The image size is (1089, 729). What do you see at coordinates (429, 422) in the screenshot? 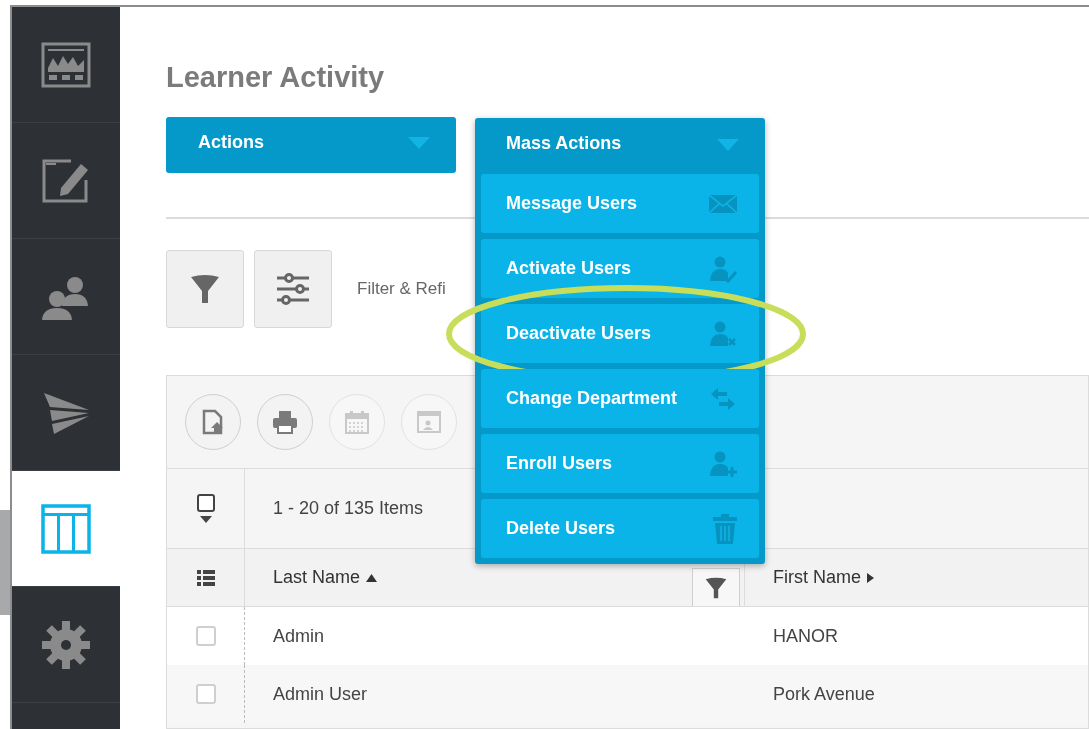
I see `contact-card-icon` at bounding box center [429, 422].